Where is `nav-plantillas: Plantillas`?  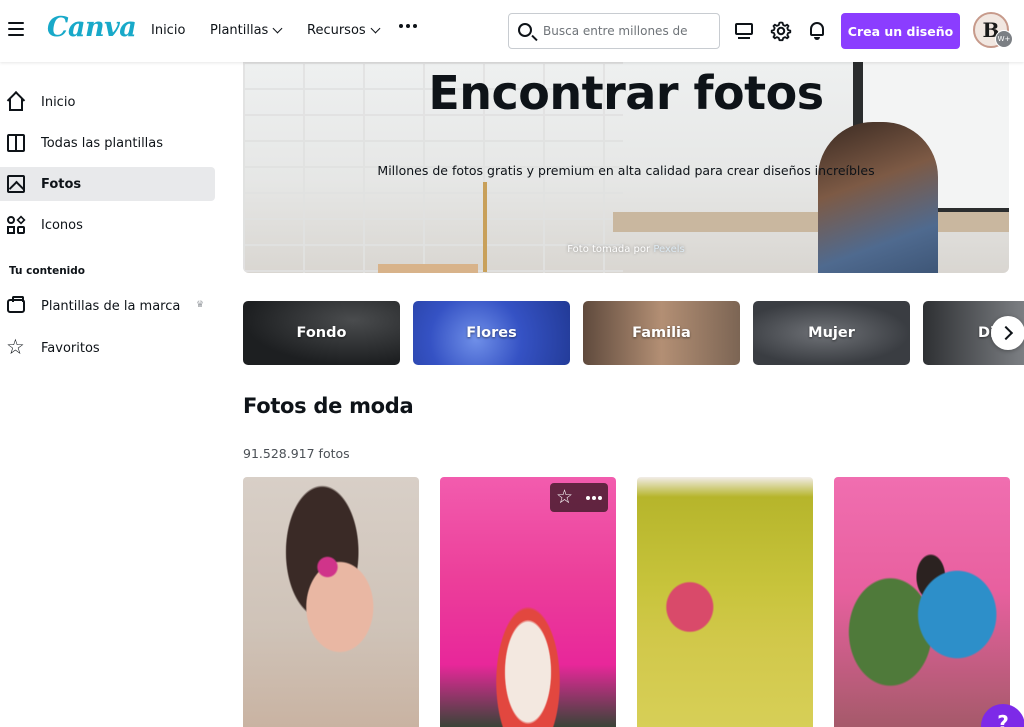 nav-plantillas: Plantillas is located at coordinates (246, 30).